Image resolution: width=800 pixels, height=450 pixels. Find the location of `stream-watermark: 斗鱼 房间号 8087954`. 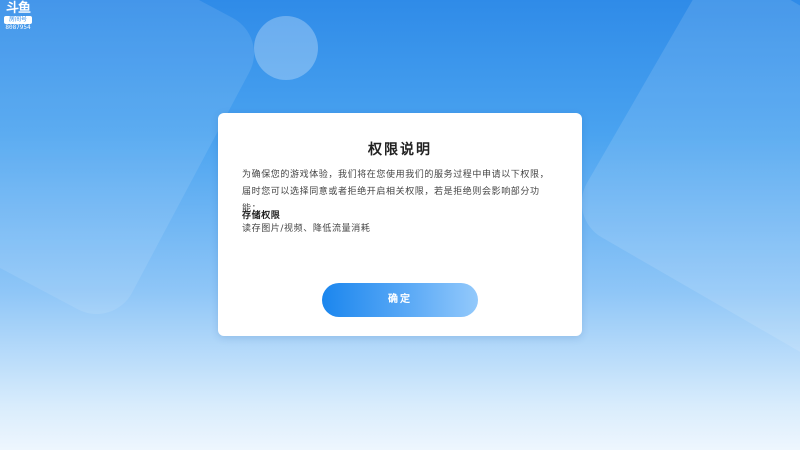

stream-watermark: 斗鱼 房间号 8087954 is located at coordinates (18, 16).